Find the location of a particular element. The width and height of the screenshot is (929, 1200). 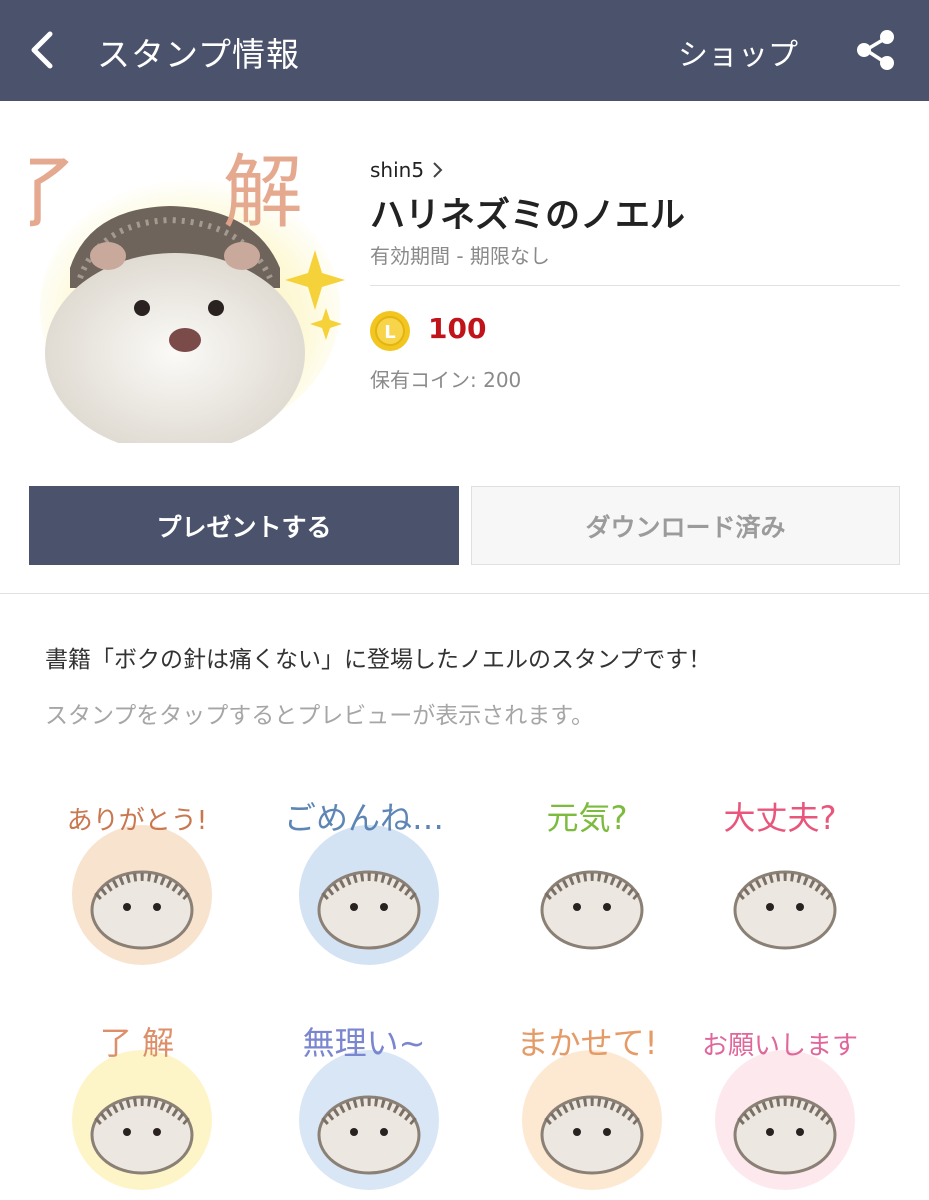

sticker-item: 無理い~ is located at coordinates (364, 1100).